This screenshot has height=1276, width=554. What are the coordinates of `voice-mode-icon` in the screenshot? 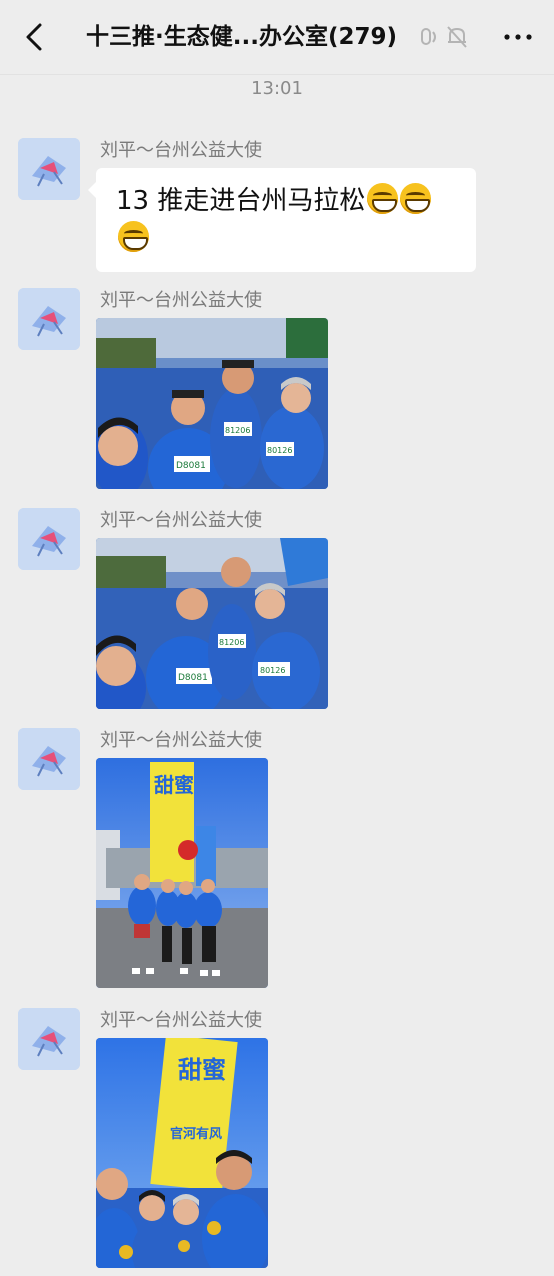 It's located at (429, 37).